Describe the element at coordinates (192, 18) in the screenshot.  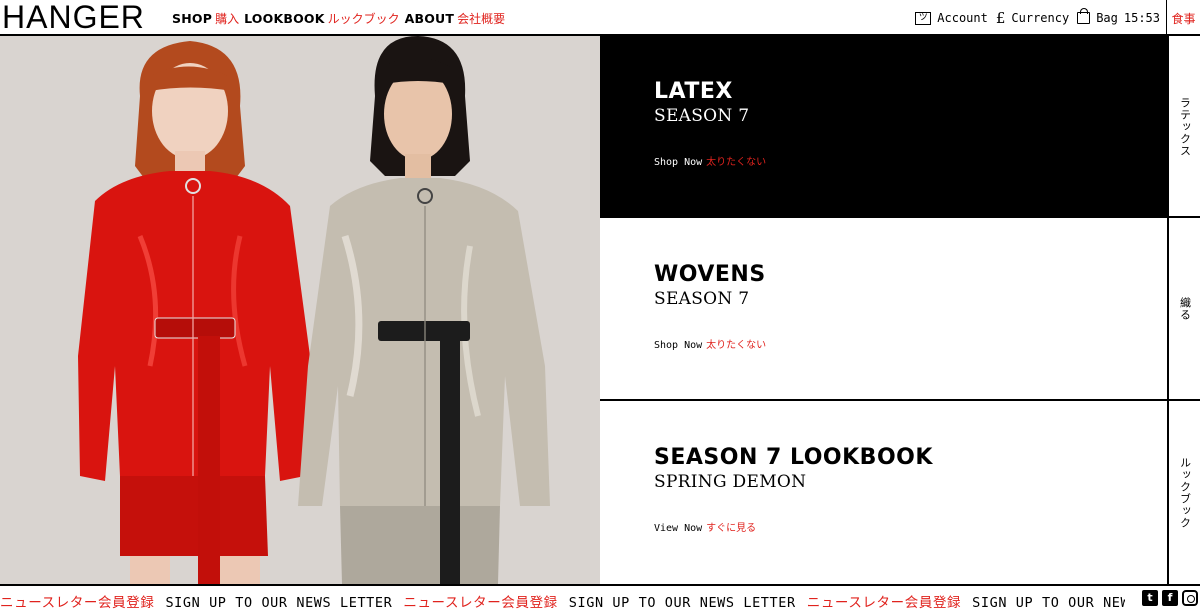
I see `nav-shop: SHOP` at that location.